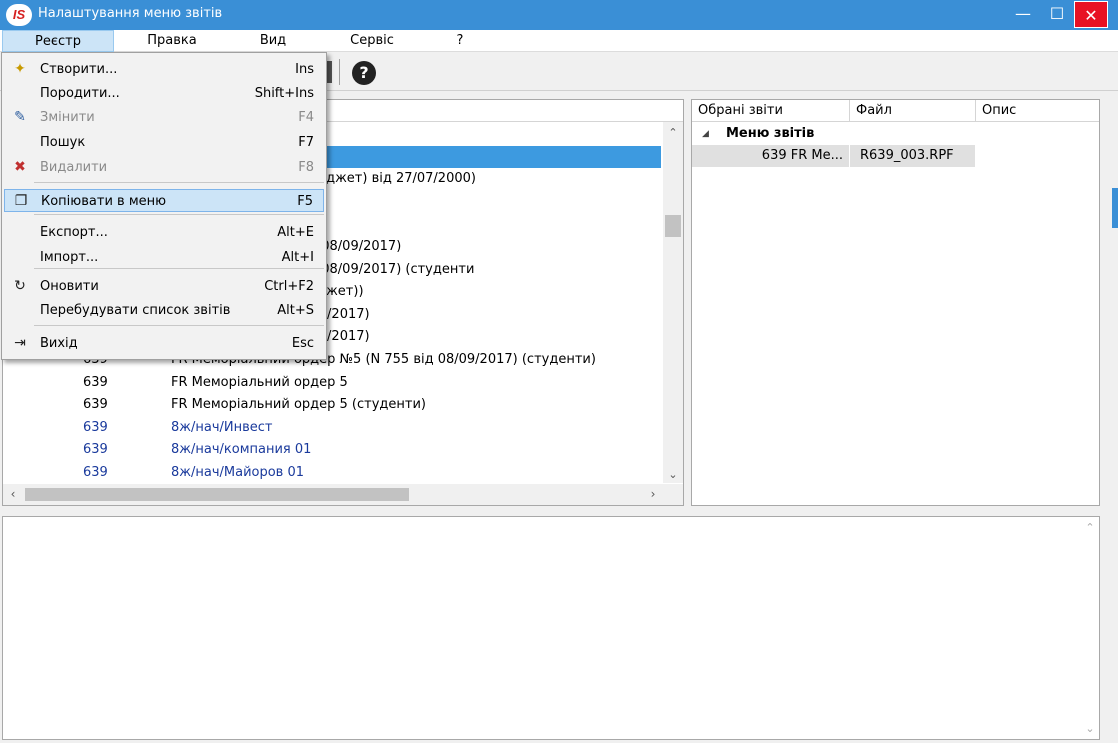 The image size is (1118, 743). I want to click on menu-item-label: Вихід, so click(59, 343).